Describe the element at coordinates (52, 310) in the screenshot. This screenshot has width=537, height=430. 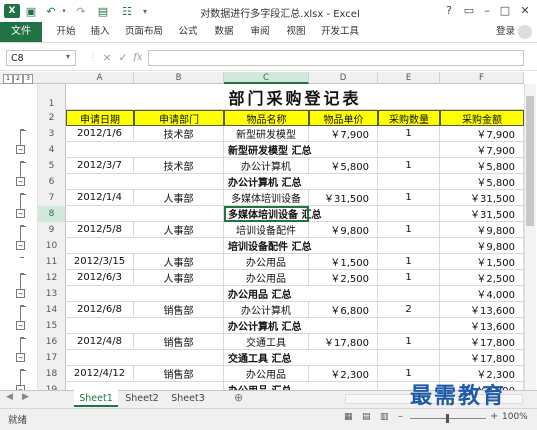
I see `row-header: 14` at that location.